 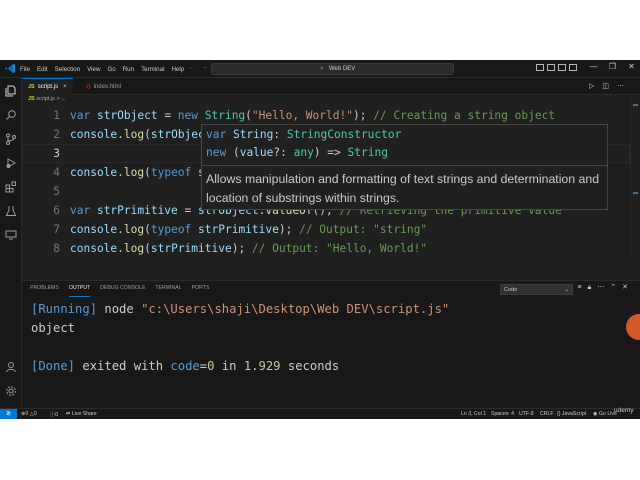 What do you see at coordinates (593, 287) in the screenshot?
I see `lock-icon: 🔒︎` at bounding box center [593, 287].